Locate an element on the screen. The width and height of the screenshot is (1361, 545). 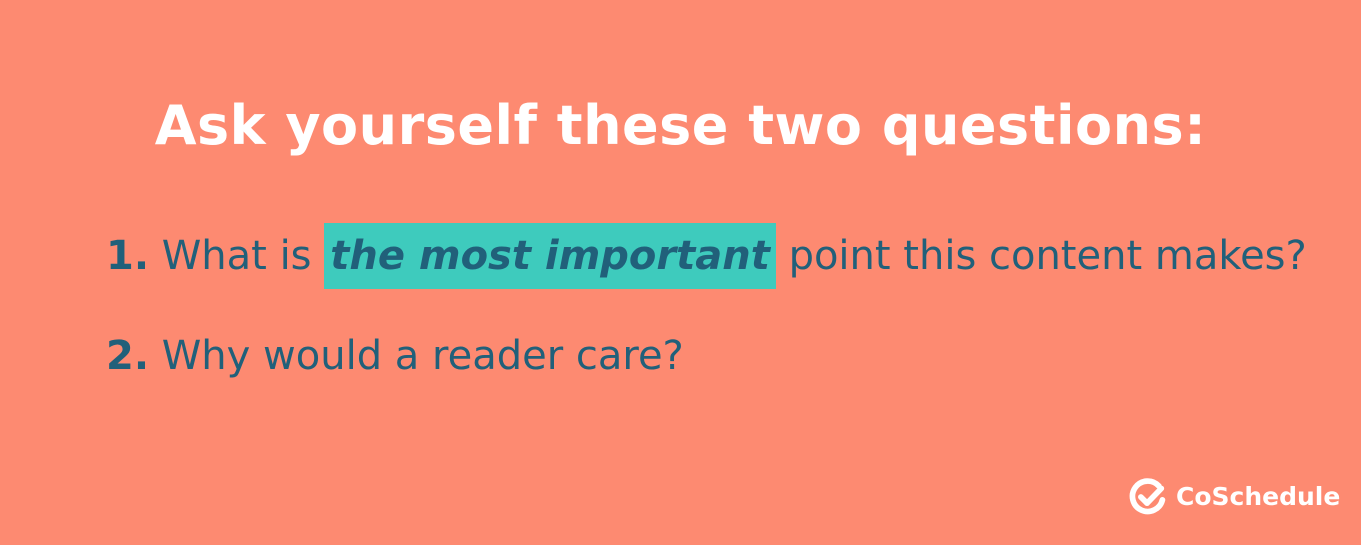
question-number: 1. is located at coordinates (128, 256).